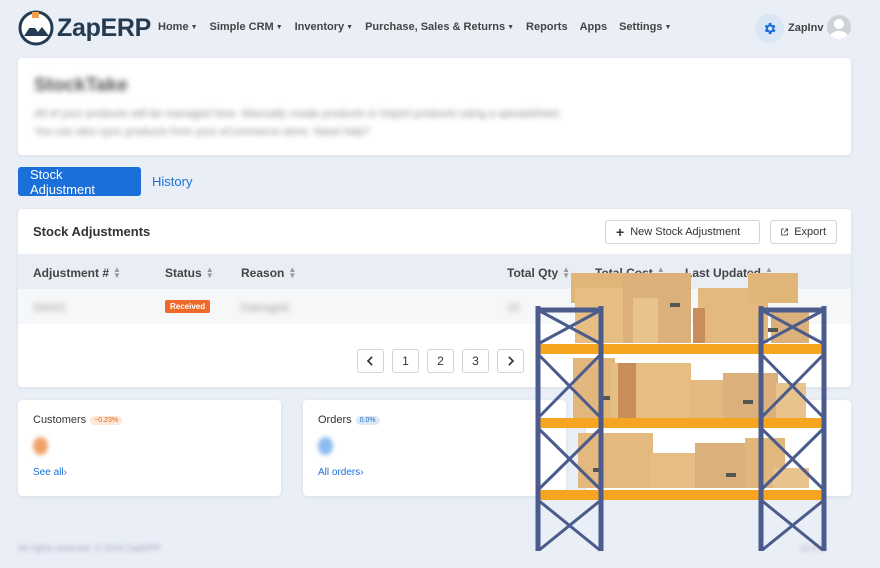  Describe the element at coordinates (71, 273) in the screenshot. I see `column-label: Adjustment #` at that location.